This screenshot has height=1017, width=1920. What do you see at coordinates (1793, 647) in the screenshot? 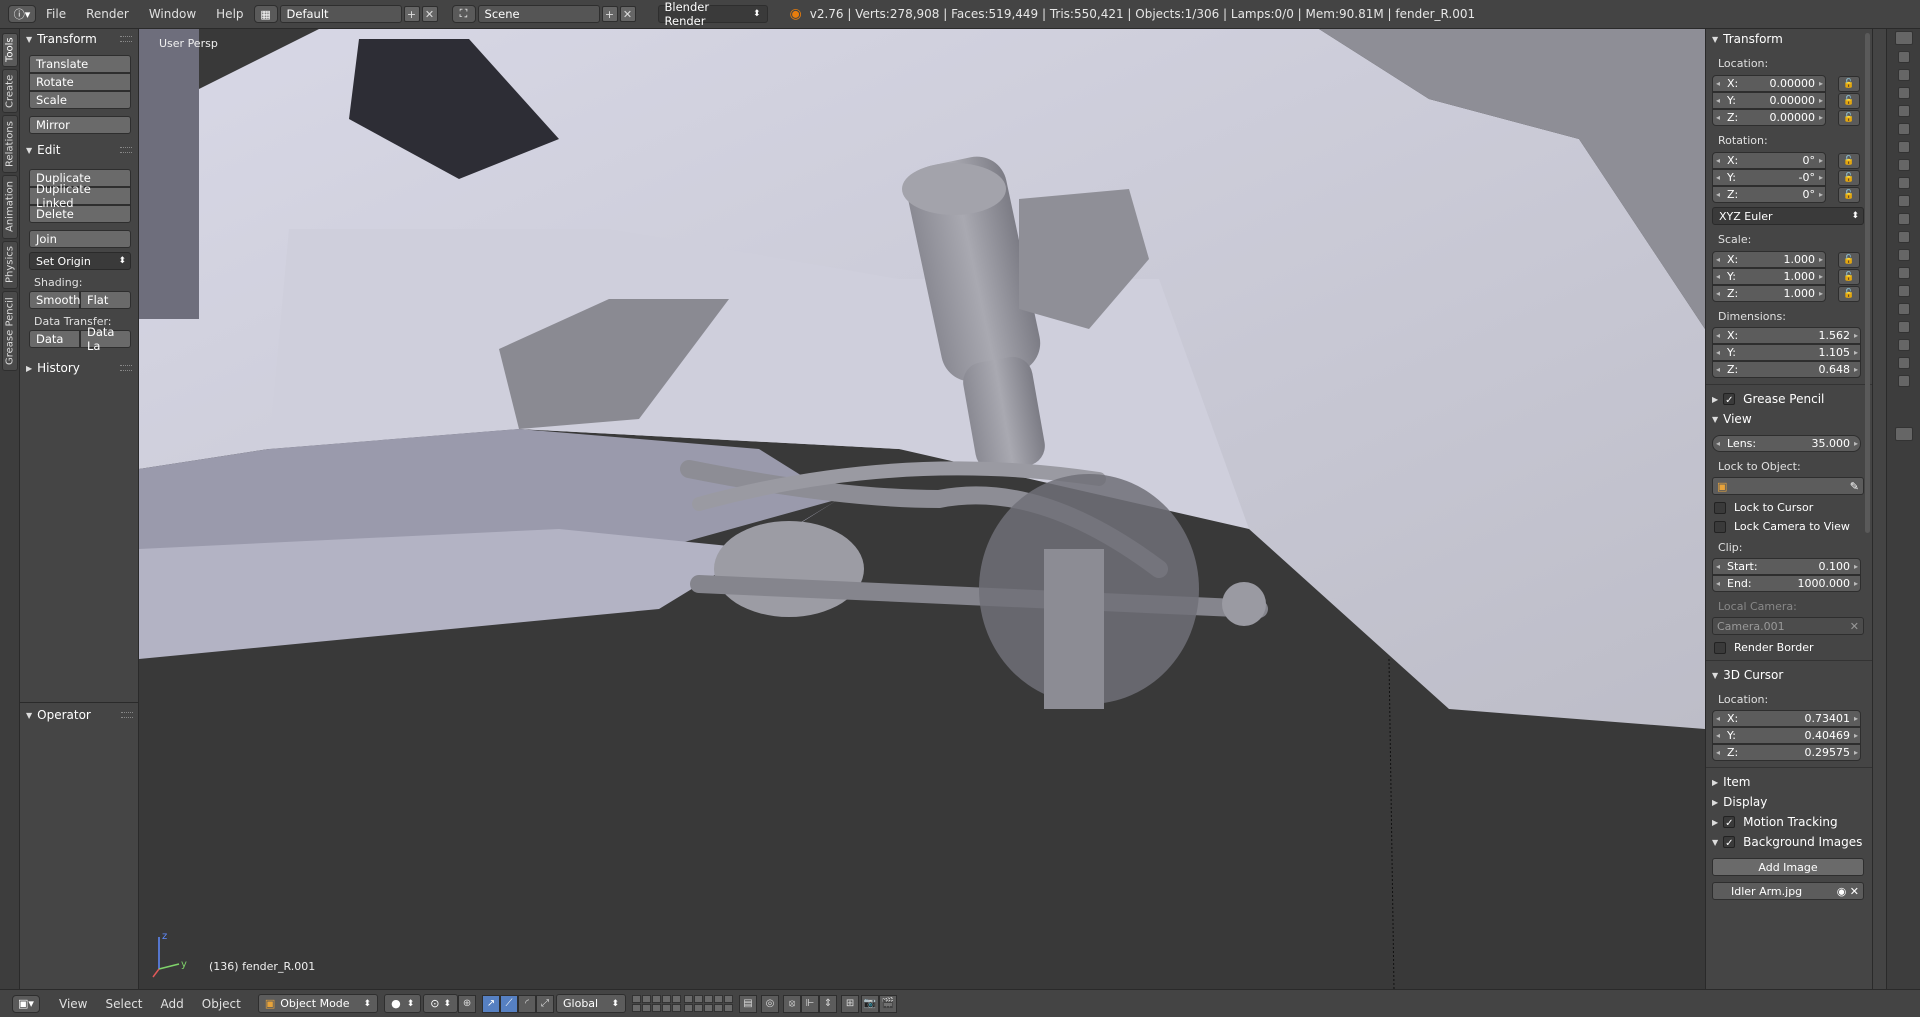
I see `render-border-row: Render Border` at bounding box center [1793, 647].